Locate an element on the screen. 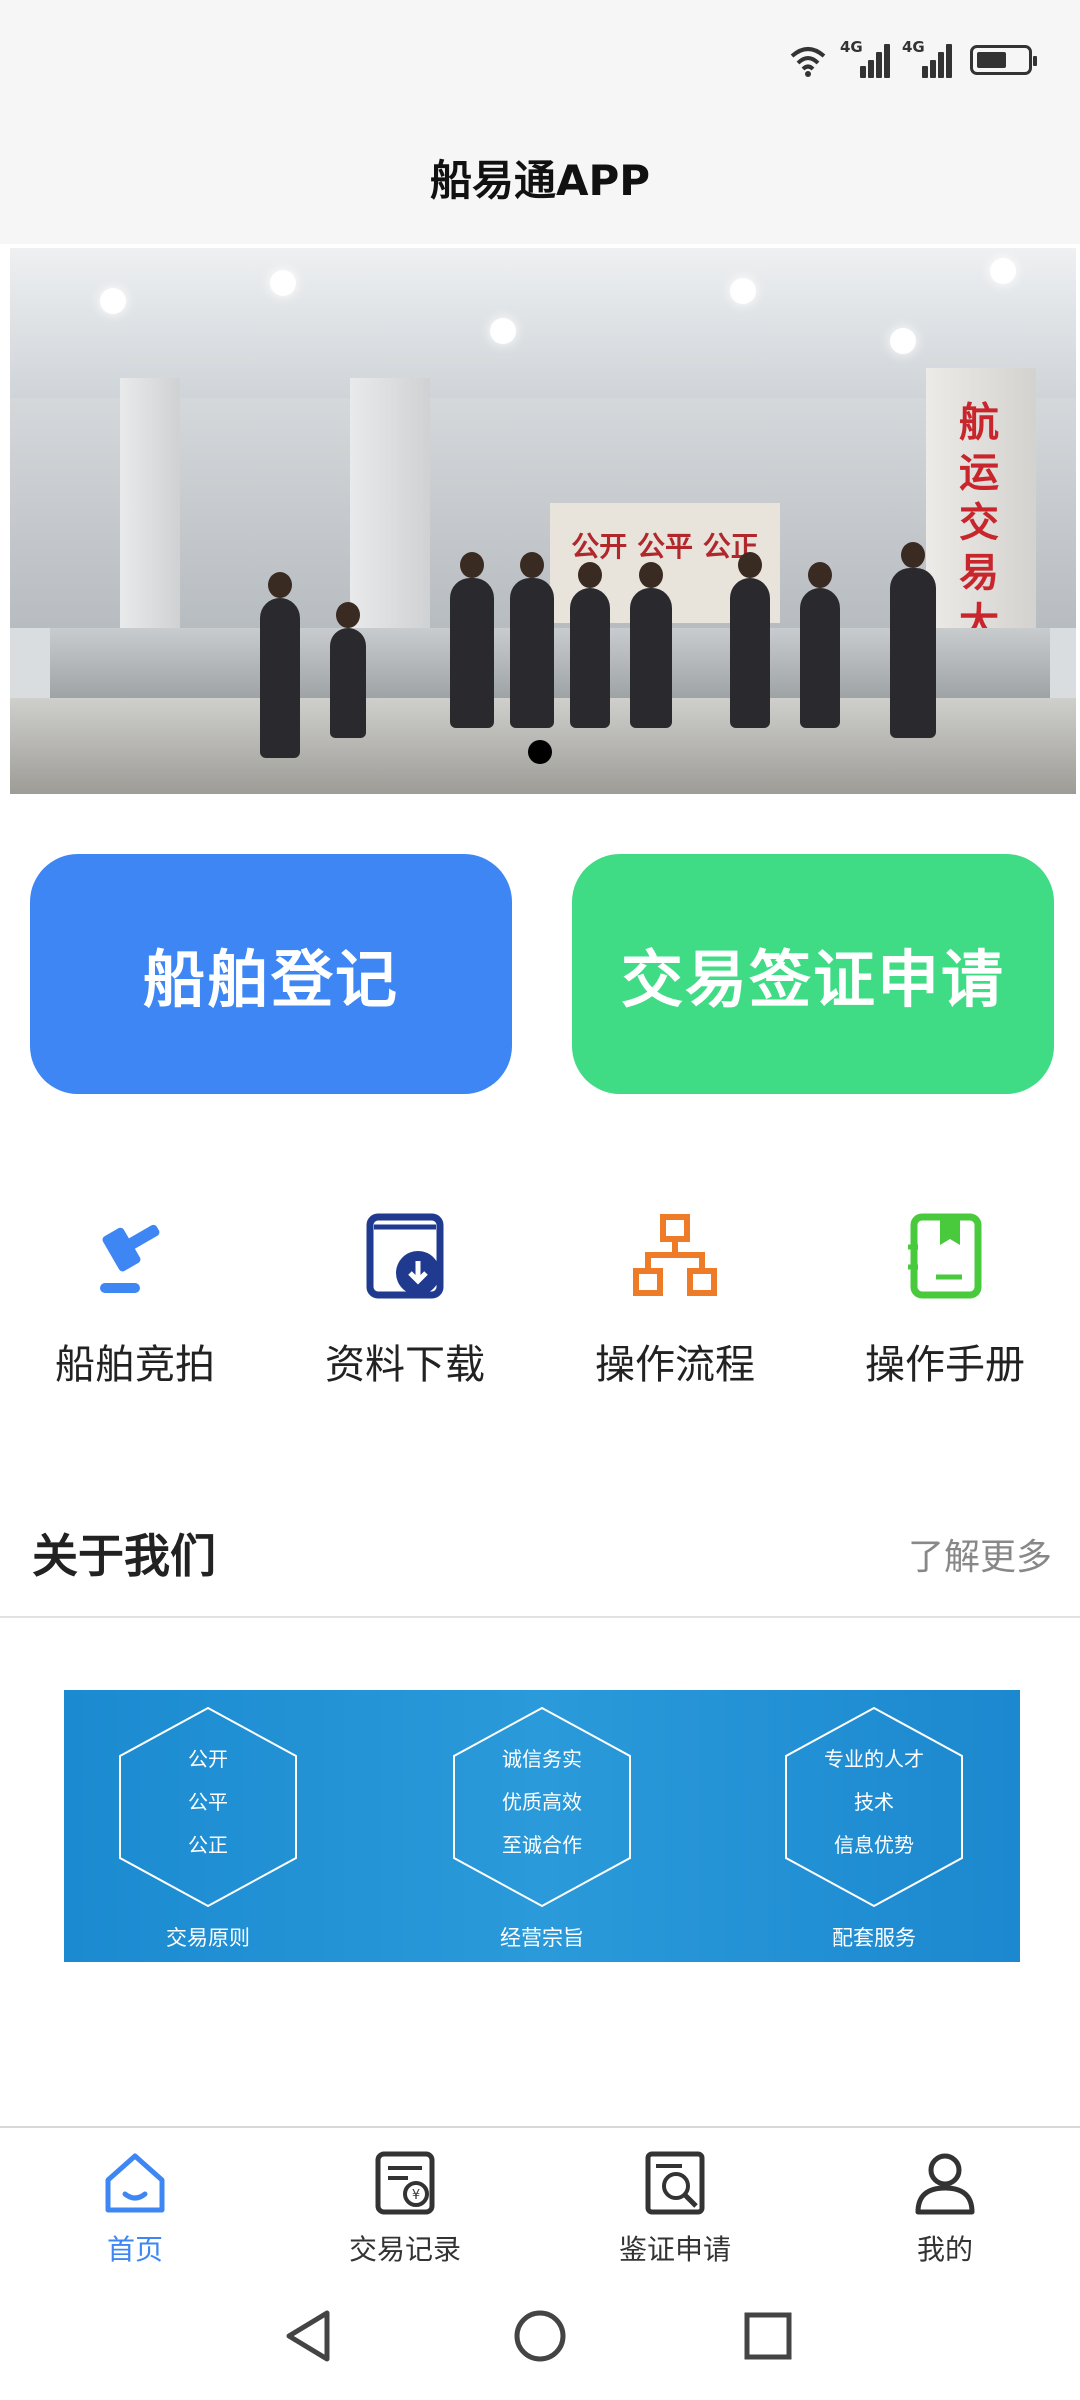 This screenshot has width=1080, height=2400. flowchart-icon is located at coordinates (675, 1256).